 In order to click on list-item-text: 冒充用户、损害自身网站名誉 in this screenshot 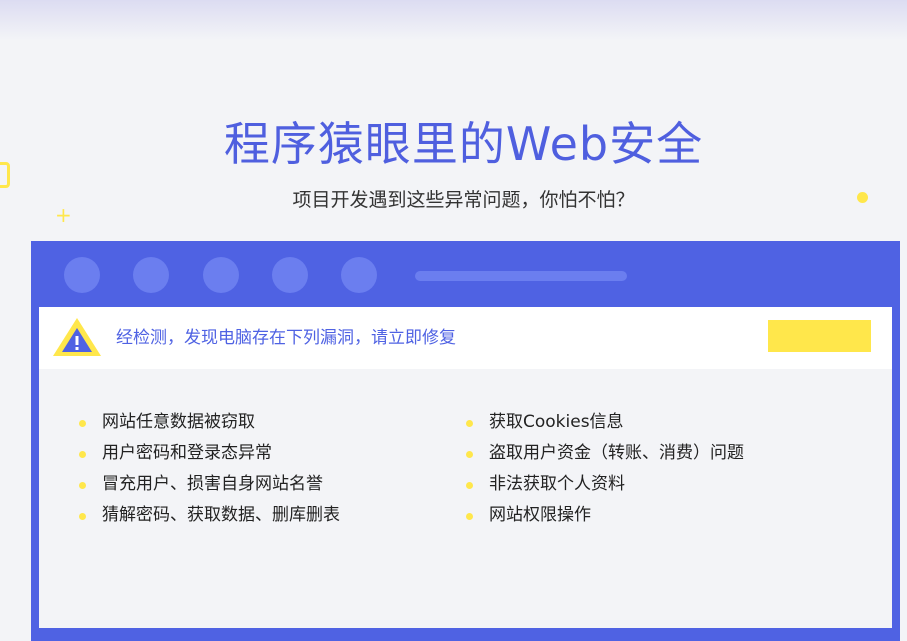, I will do `click(212, 484)`.